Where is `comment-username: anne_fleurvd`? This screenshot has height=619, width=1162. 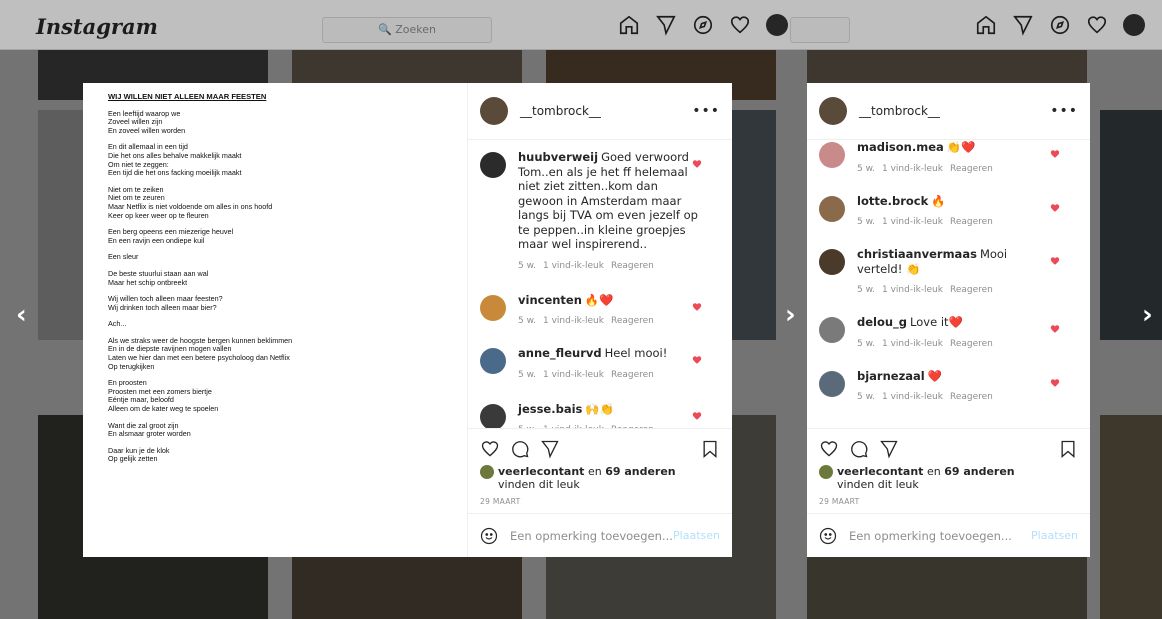 comment-username: anne_fleurvd is located at coordinates (560, 353).